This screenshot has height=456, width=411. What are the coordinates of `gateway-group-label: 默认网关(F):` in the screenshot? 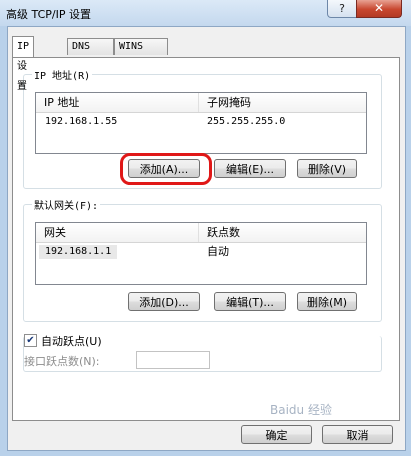 It's located at (66, 204).